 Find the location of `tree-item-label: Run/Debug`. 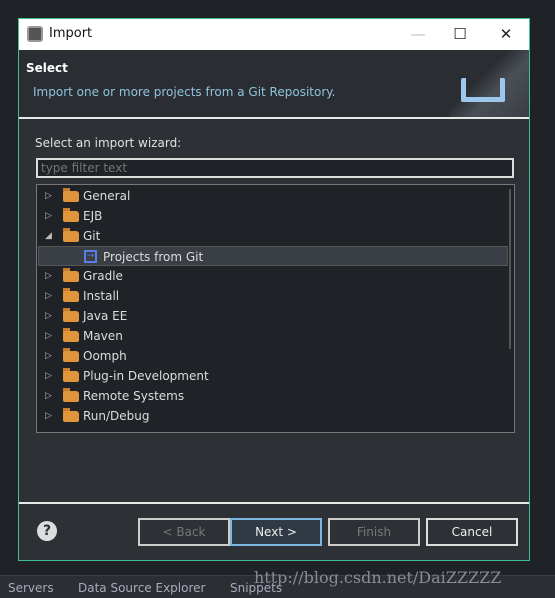

tree-item-label: Run/Debug is located at coordinates (116, 416).